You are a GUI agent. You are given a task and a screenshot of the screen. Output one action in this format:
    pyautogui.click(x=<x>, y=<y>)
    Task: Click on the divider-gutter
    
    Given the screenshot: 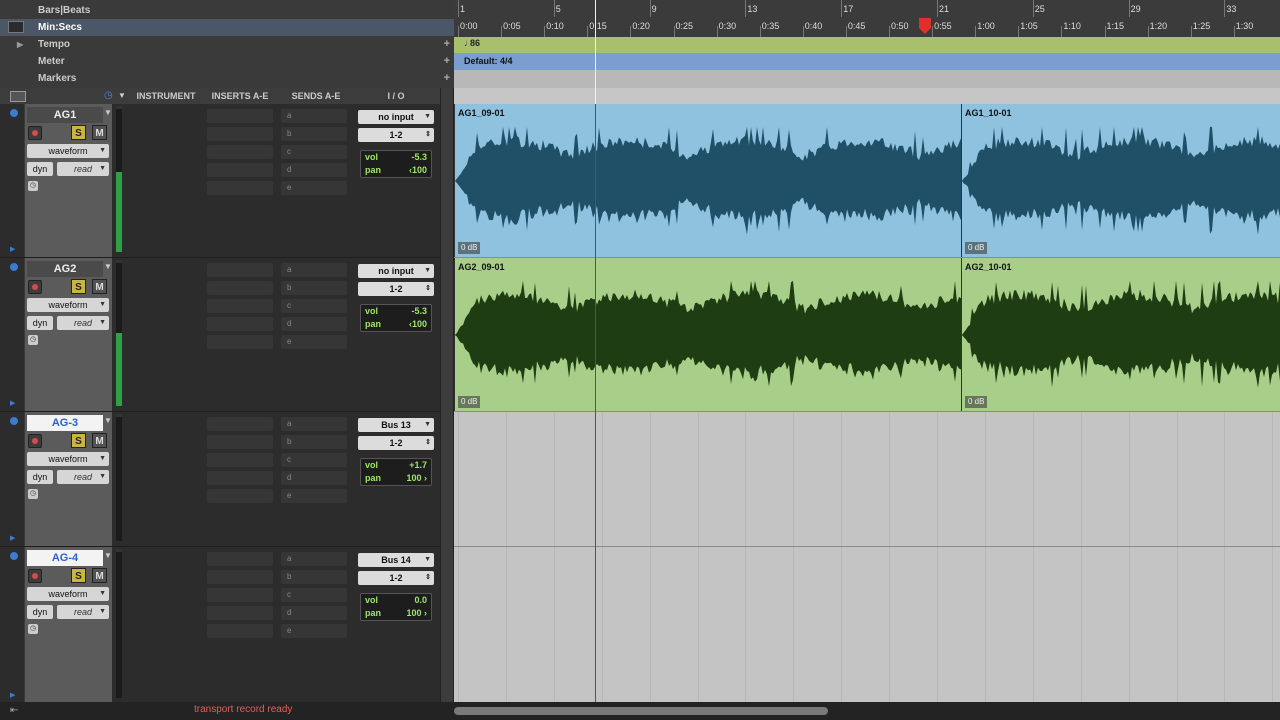 What is the action you would take?
    pyautogui.click(x=447, y=396)
    